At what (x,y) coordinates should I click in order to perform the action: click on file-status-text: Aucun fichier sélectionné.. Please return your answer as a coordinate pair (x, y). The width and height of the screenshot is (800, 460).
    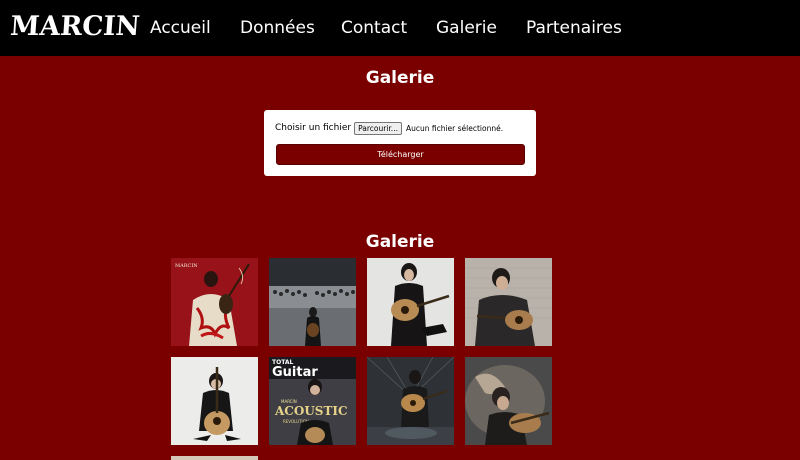
    Looking at the image, I should click on (454, 128).